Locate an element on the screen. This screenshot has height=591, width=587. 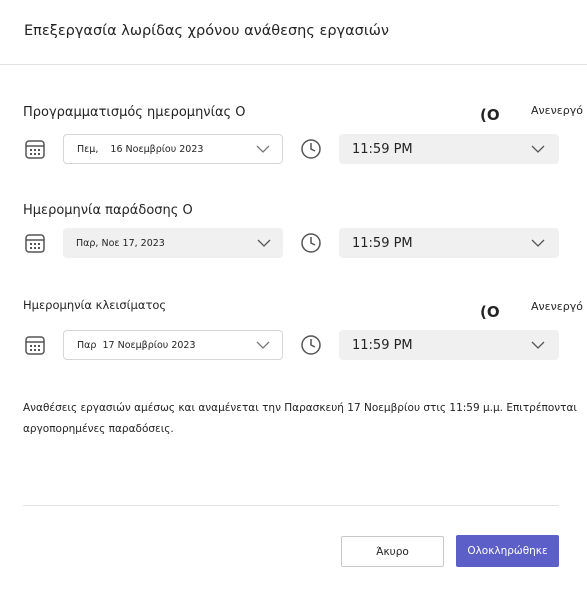
schedule-date-label: Προγραμματισμός ημερομηνίας Ο is located at coordinates (134, 112).